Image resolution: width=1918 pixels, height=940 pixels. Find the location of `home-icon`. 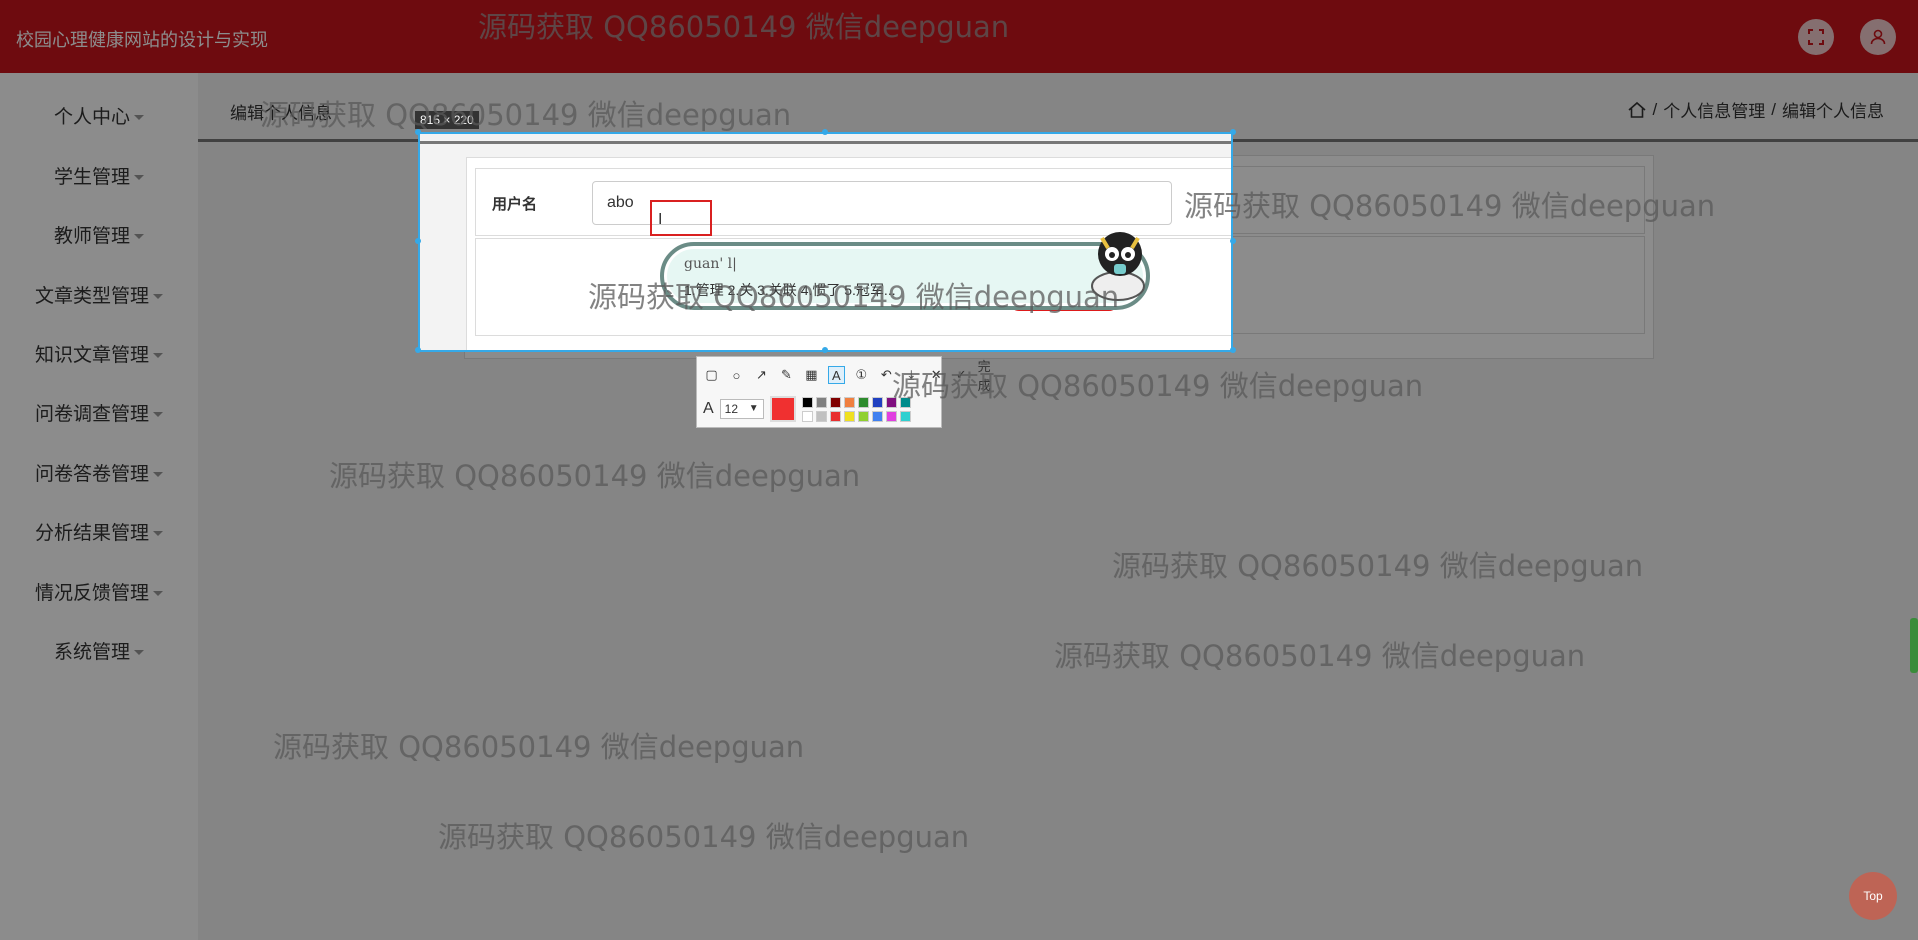

home-icon is located at coordinates (1637, 110).